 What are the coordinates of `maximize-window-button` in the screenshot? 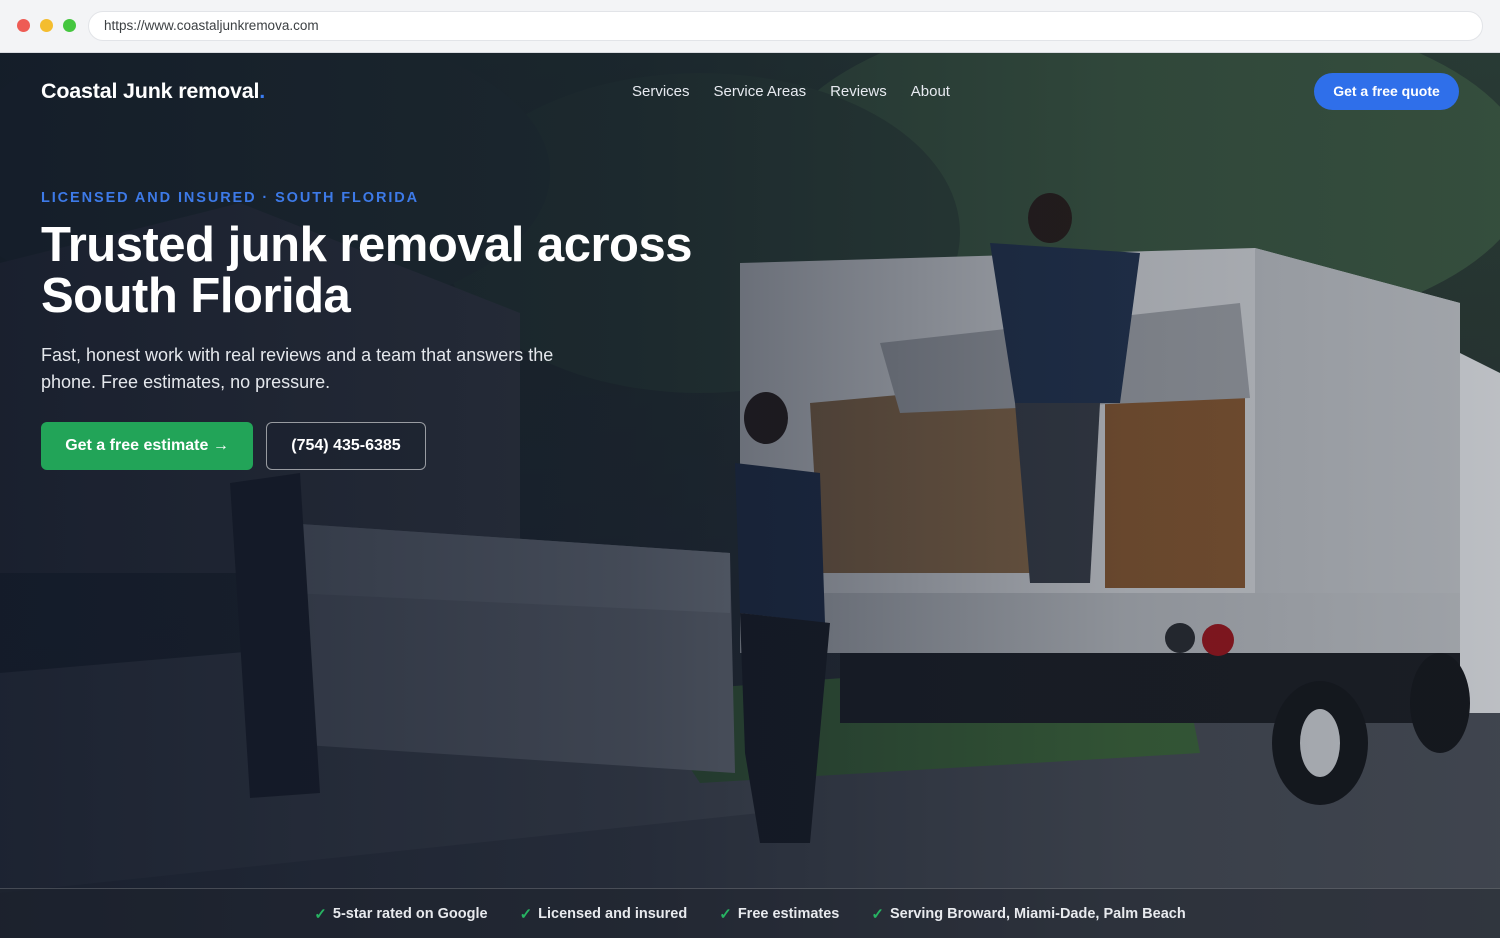 It's located at (69, 25).